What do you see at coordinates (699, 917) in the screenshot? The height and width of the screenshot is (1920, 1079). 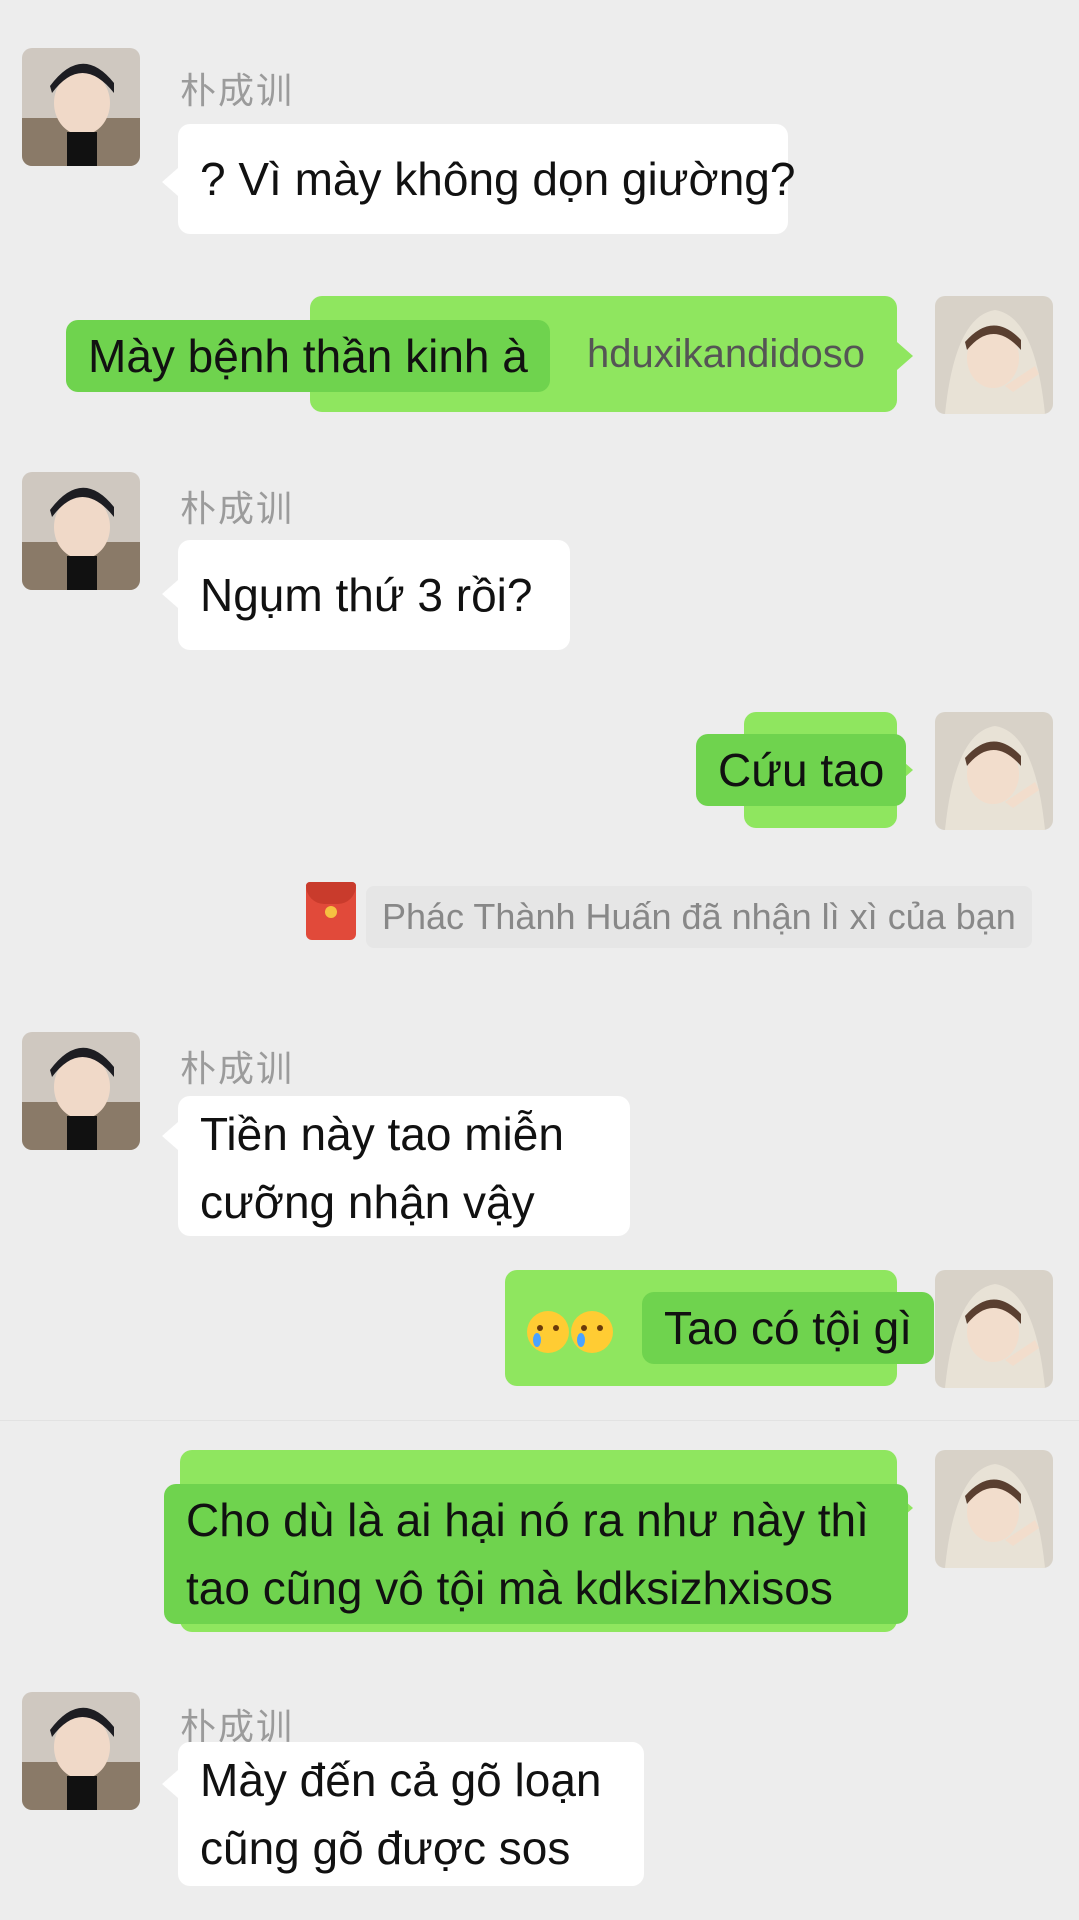 I see `red-packet-notice: Phác Thành Huấn đã nhận lì xì của bạn` at bounding box center [699, 917].